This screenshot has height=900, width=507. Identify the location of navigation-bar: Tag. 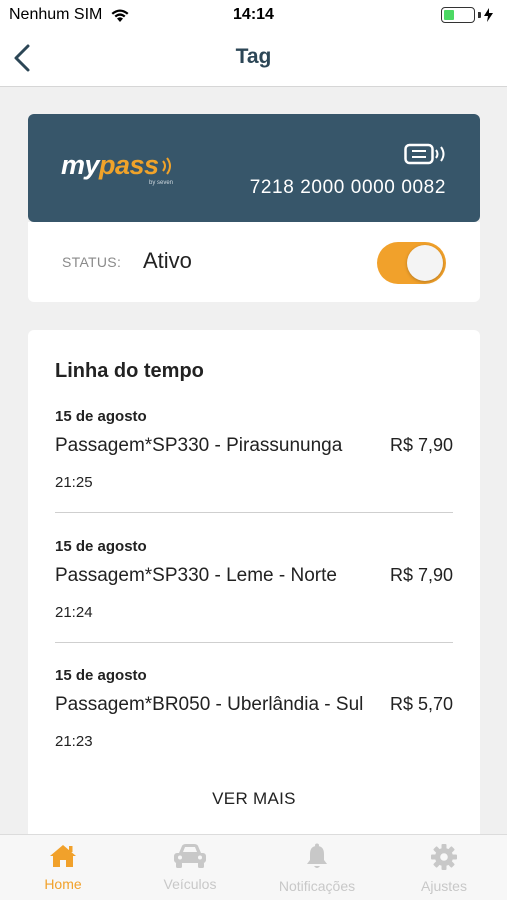
(253, 58).